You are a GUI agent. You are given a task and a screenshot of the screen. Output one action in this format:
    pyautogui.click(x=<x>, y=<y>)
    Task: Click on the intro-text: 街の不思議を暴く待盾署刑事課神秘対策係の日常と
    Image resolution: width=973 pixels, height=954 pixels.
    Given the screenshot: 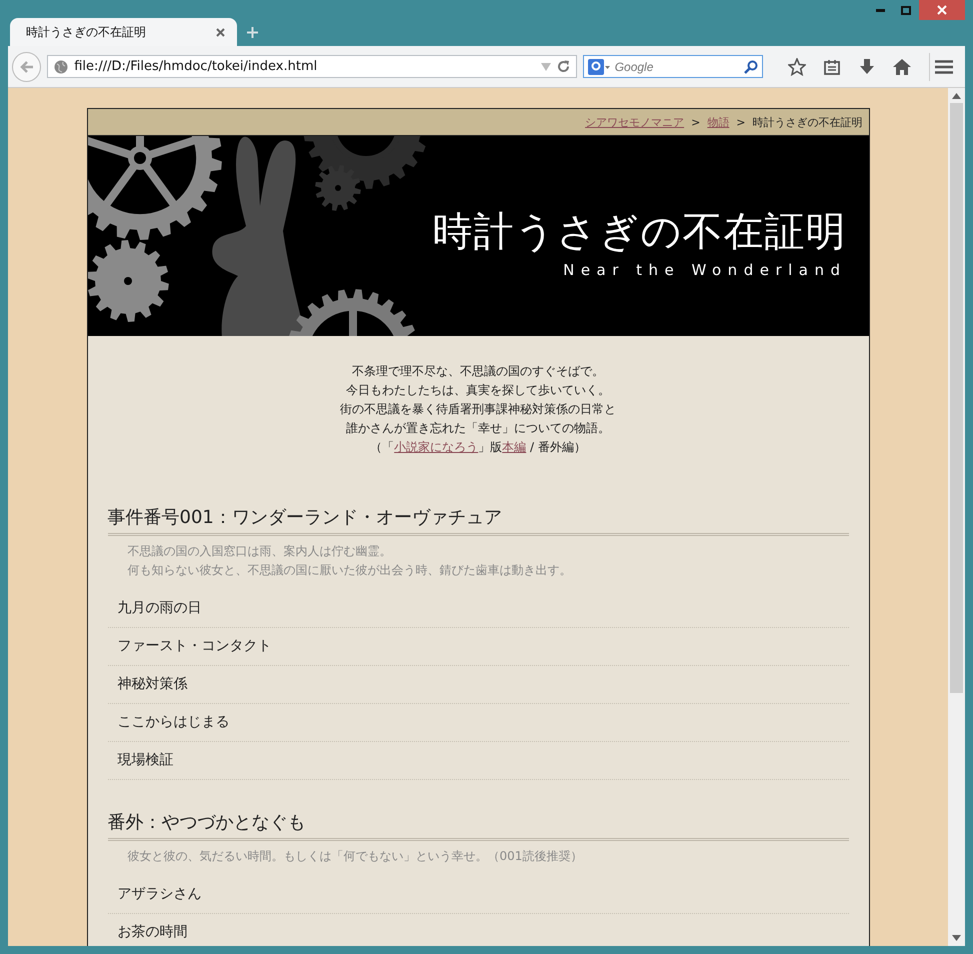 What is the action you would take?
    pyautogui.click(x=478, y=409)
    